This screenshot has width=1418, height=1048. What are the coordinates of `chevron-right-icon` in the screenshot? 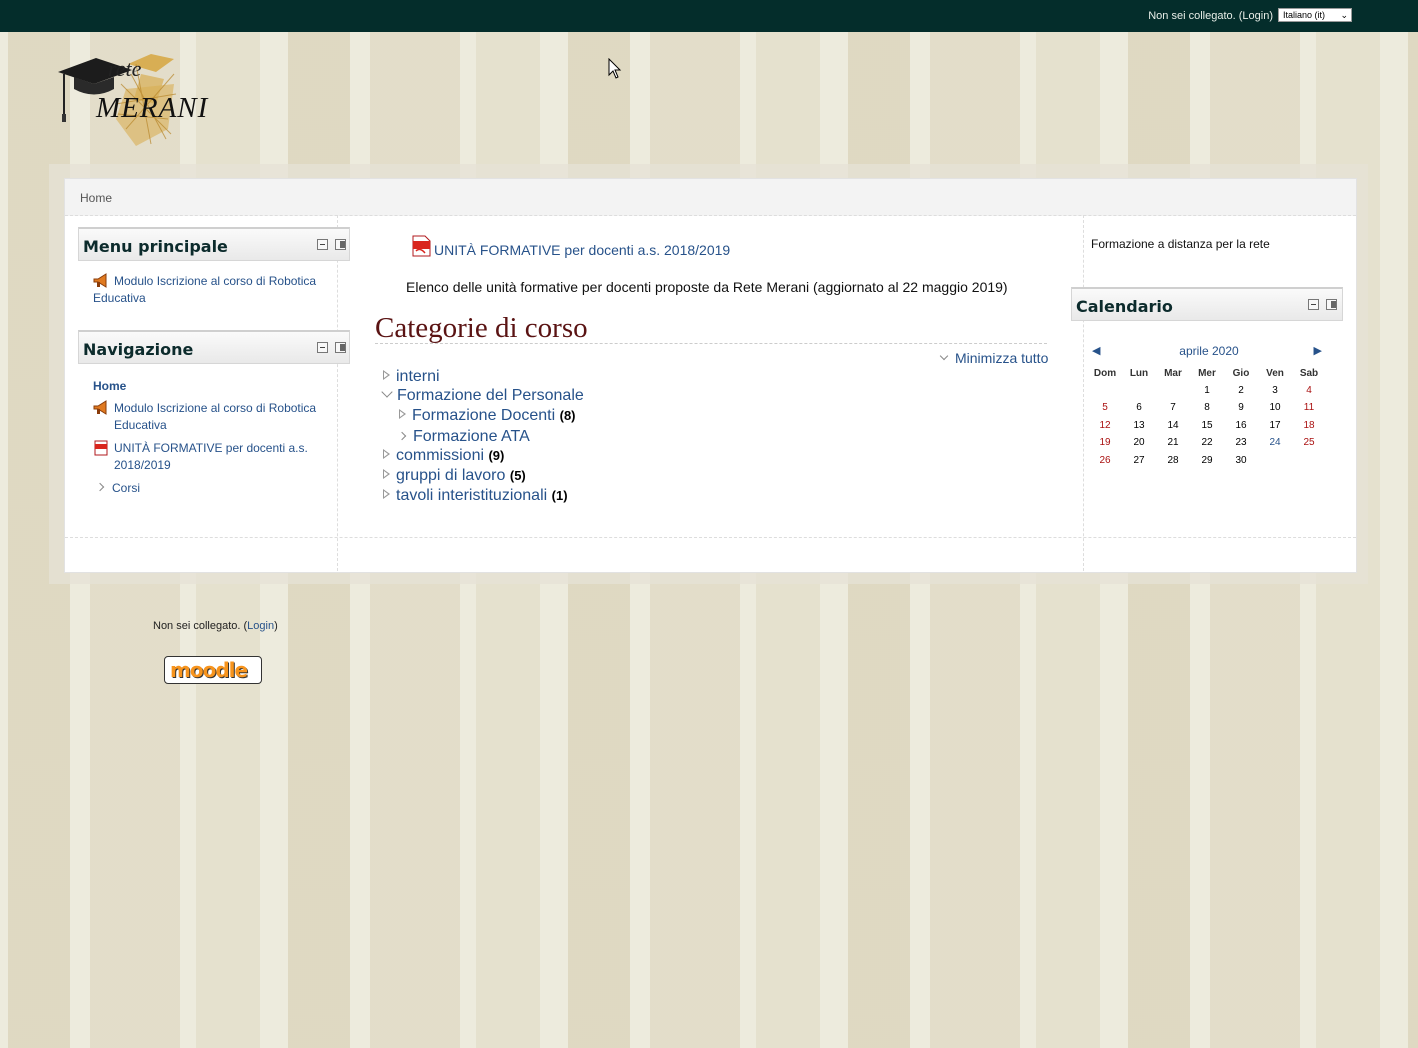 It's located at (100, 487).